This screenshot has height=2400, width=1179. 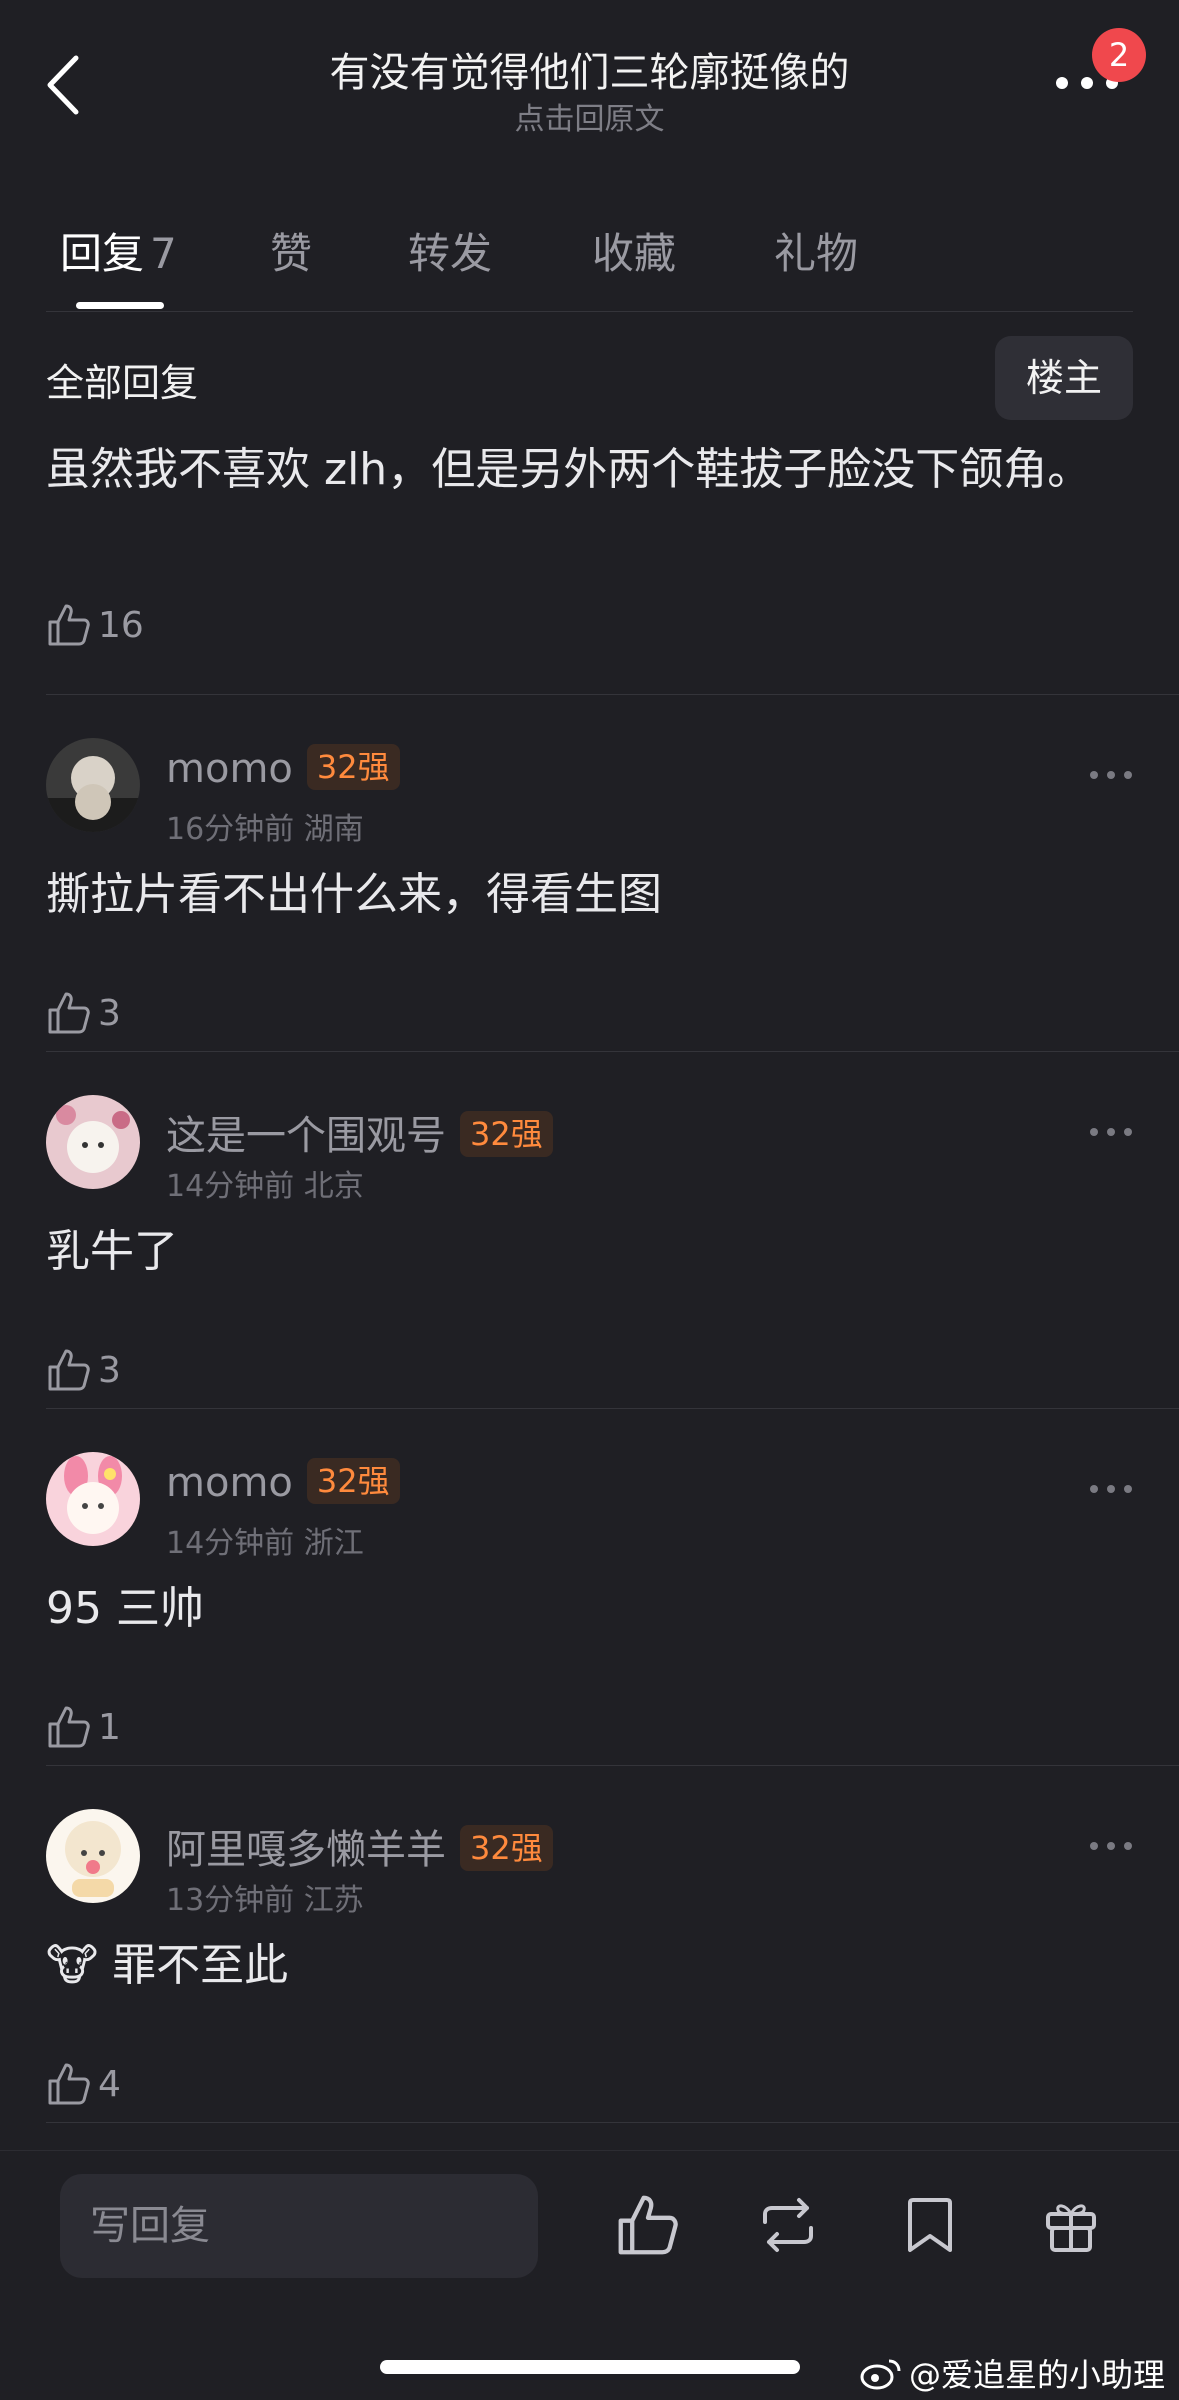 What do you see at coordinates (930, 2225) in the screenshot?
I see `bookmark-icon` at bounding box center [930, 2225].